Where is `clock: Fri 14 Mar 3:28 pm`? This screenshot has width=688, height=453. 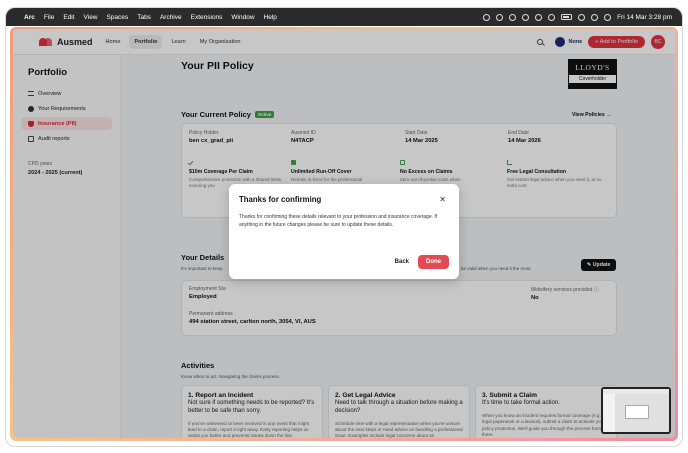 clock: Fri 14 Mar 3:28 pm is located at coordinates (644, 17).